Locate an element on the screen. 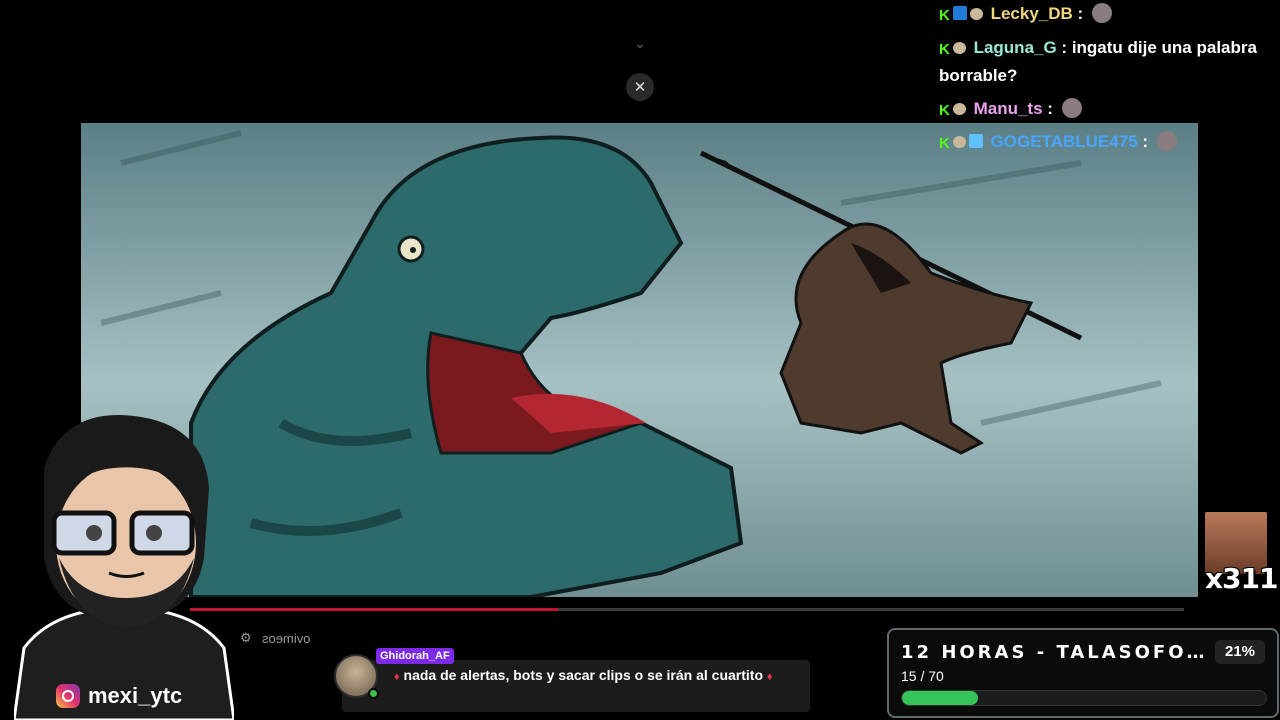 The height and width of the screenshot is (720, 1280). settings-icon: ⚙ is located at coordinates (246, 638).